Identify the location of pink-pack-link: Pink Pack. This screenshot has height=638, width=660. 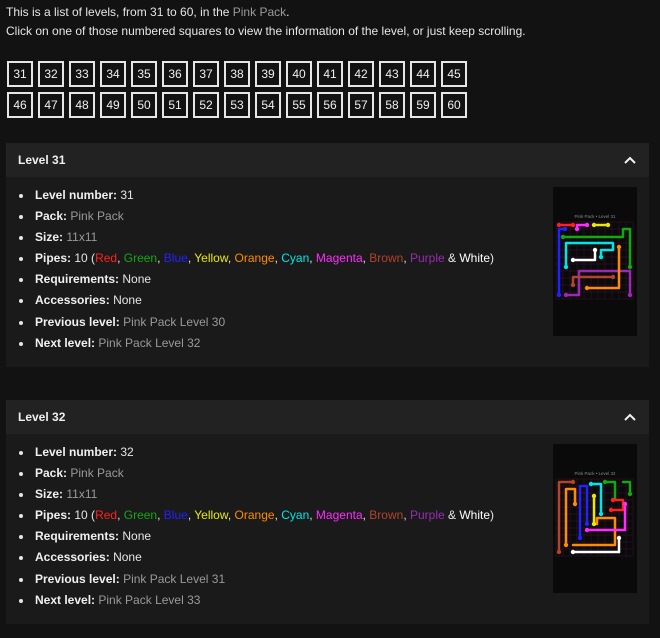
(259, 12).